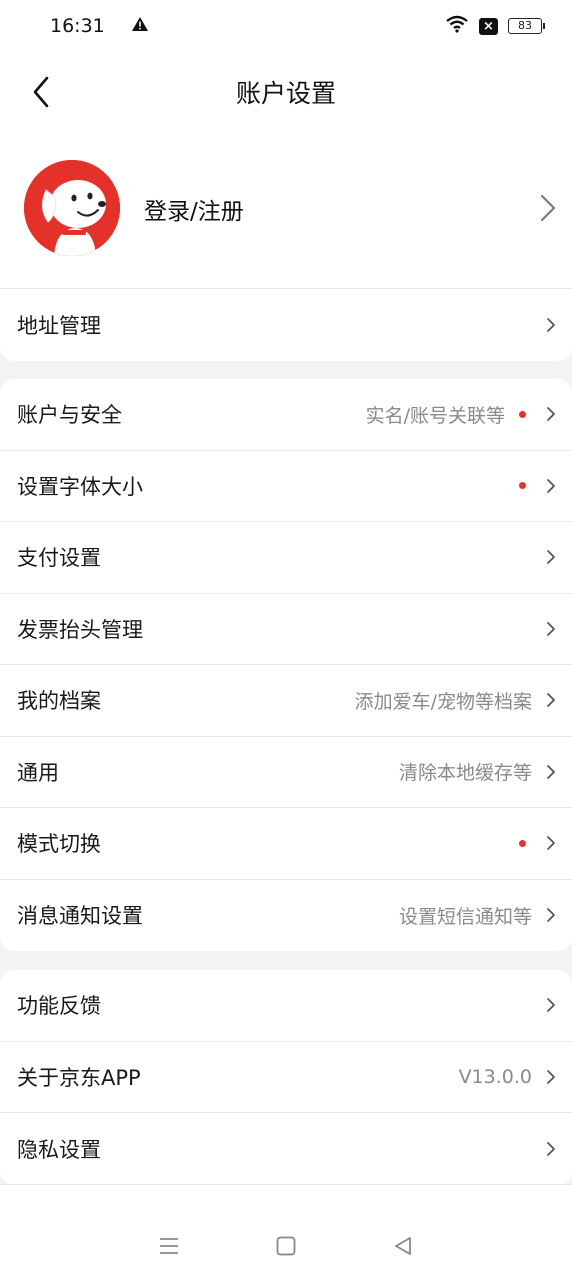 The height and width of the screenshot is (1280, 572). What do you see at coordinates (69, 415) in the screenshot?
I see `row-label: 账户与安全` at bounding box center [69, 415].